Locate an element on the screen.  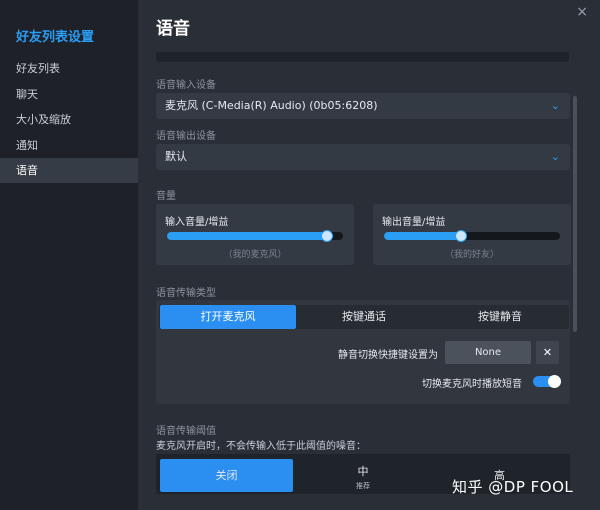
input-volume-fill is located at coordinates (247, 236).